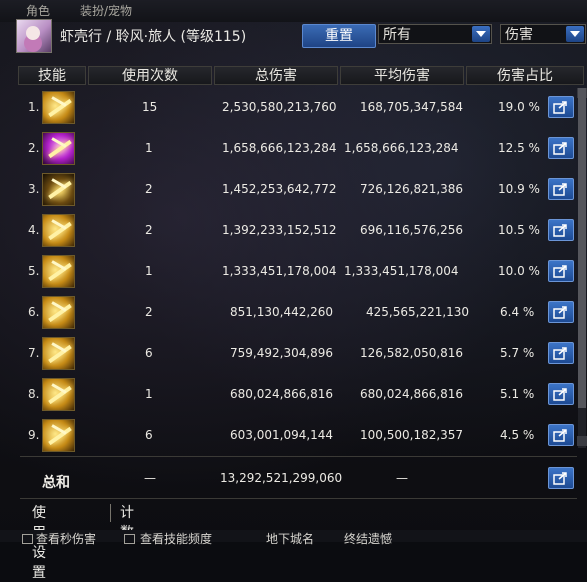 This screenshot has height=582, width=587. I want to click on column-damage-share: 伤害占比, so click(525, 75).